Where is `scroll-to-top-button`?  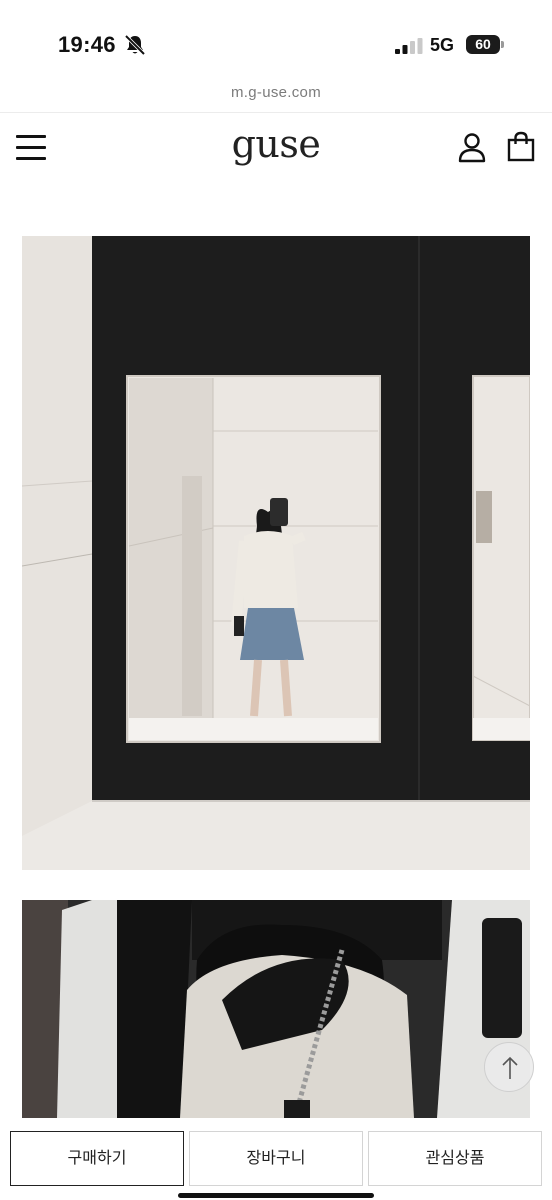 scroll-to-top-button is located at coordinates (509, 1067).